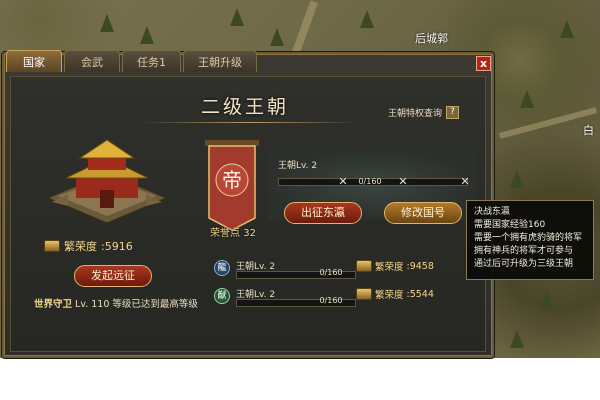 The image size is (600, 400). I want to click on rename-country-button: 修改国号, so click(423, 213).